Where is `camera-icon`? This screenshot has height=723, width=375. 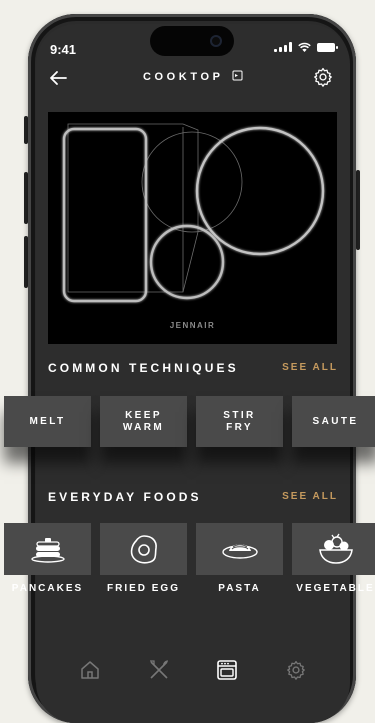 camera-icon is located at coordinates (216, 41).